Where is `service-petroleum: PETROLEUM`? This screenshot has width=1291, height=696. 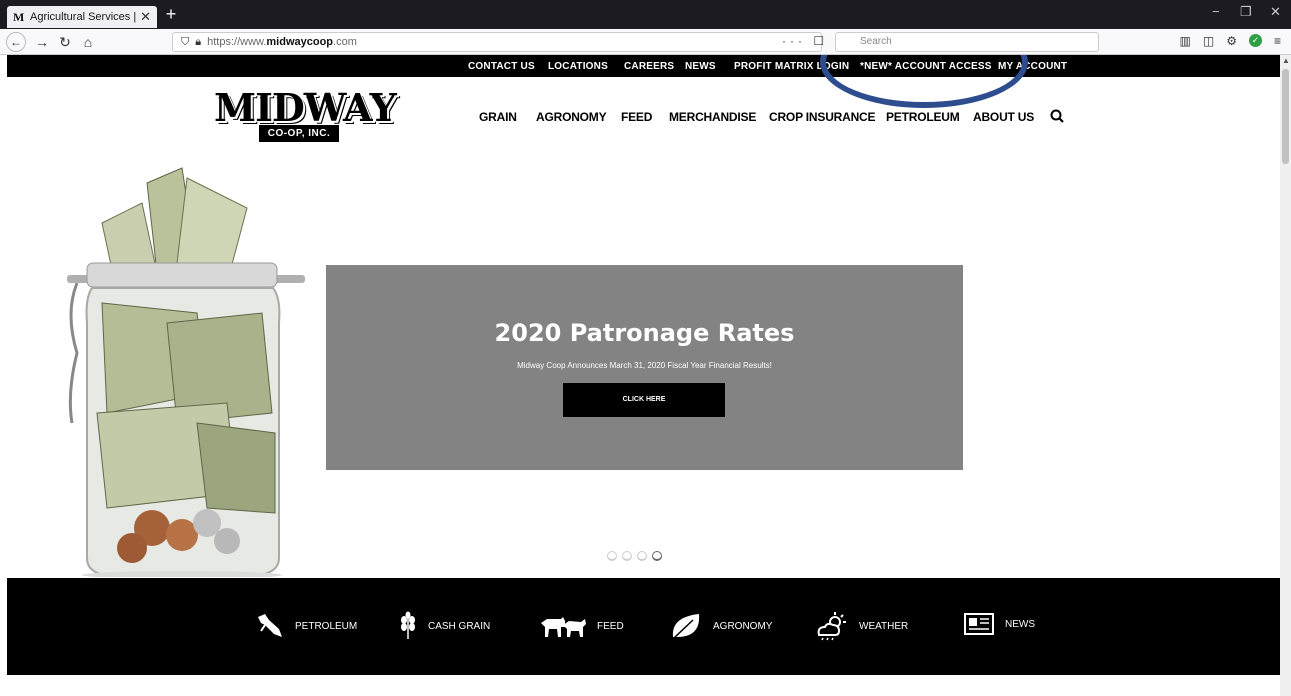
service-petroleum: PETROLEUM is located at coordinates (306, 626).